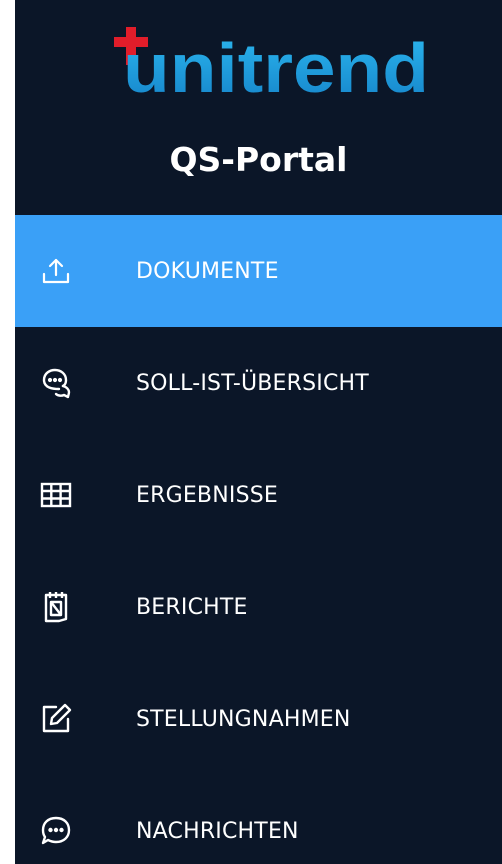 The width and height of the screenshot is (502, 864). I want to click on table-grid-icon, so click(56, 495).